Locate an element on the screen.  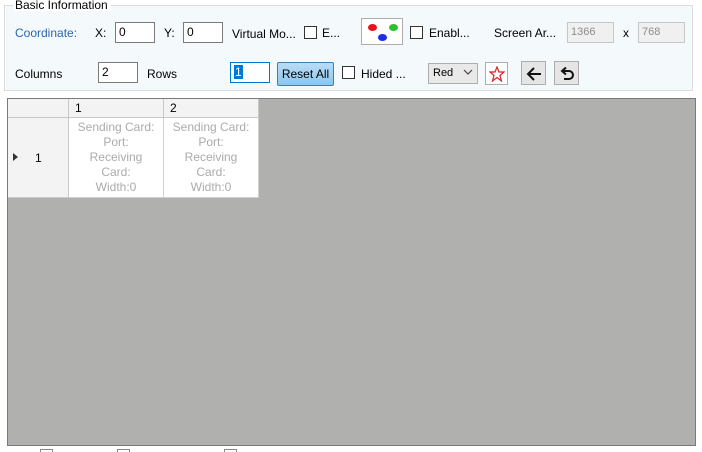
row-header: 1 is located at coordinates (38, 158).